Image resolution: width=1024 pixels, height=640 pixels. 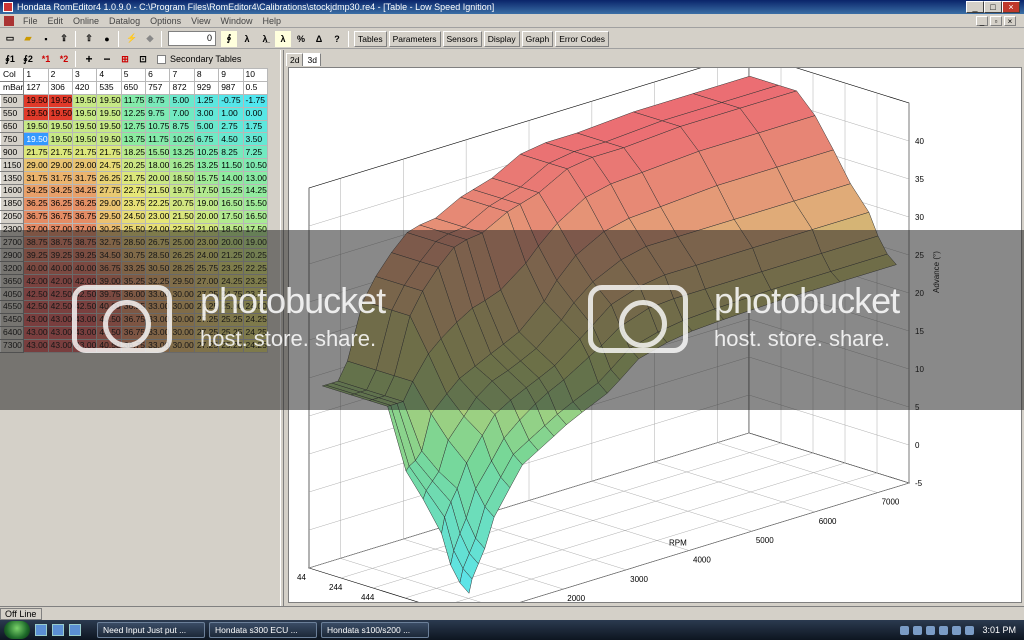 I want to click on table-cell: 11.75, so click(x=133, y=100).